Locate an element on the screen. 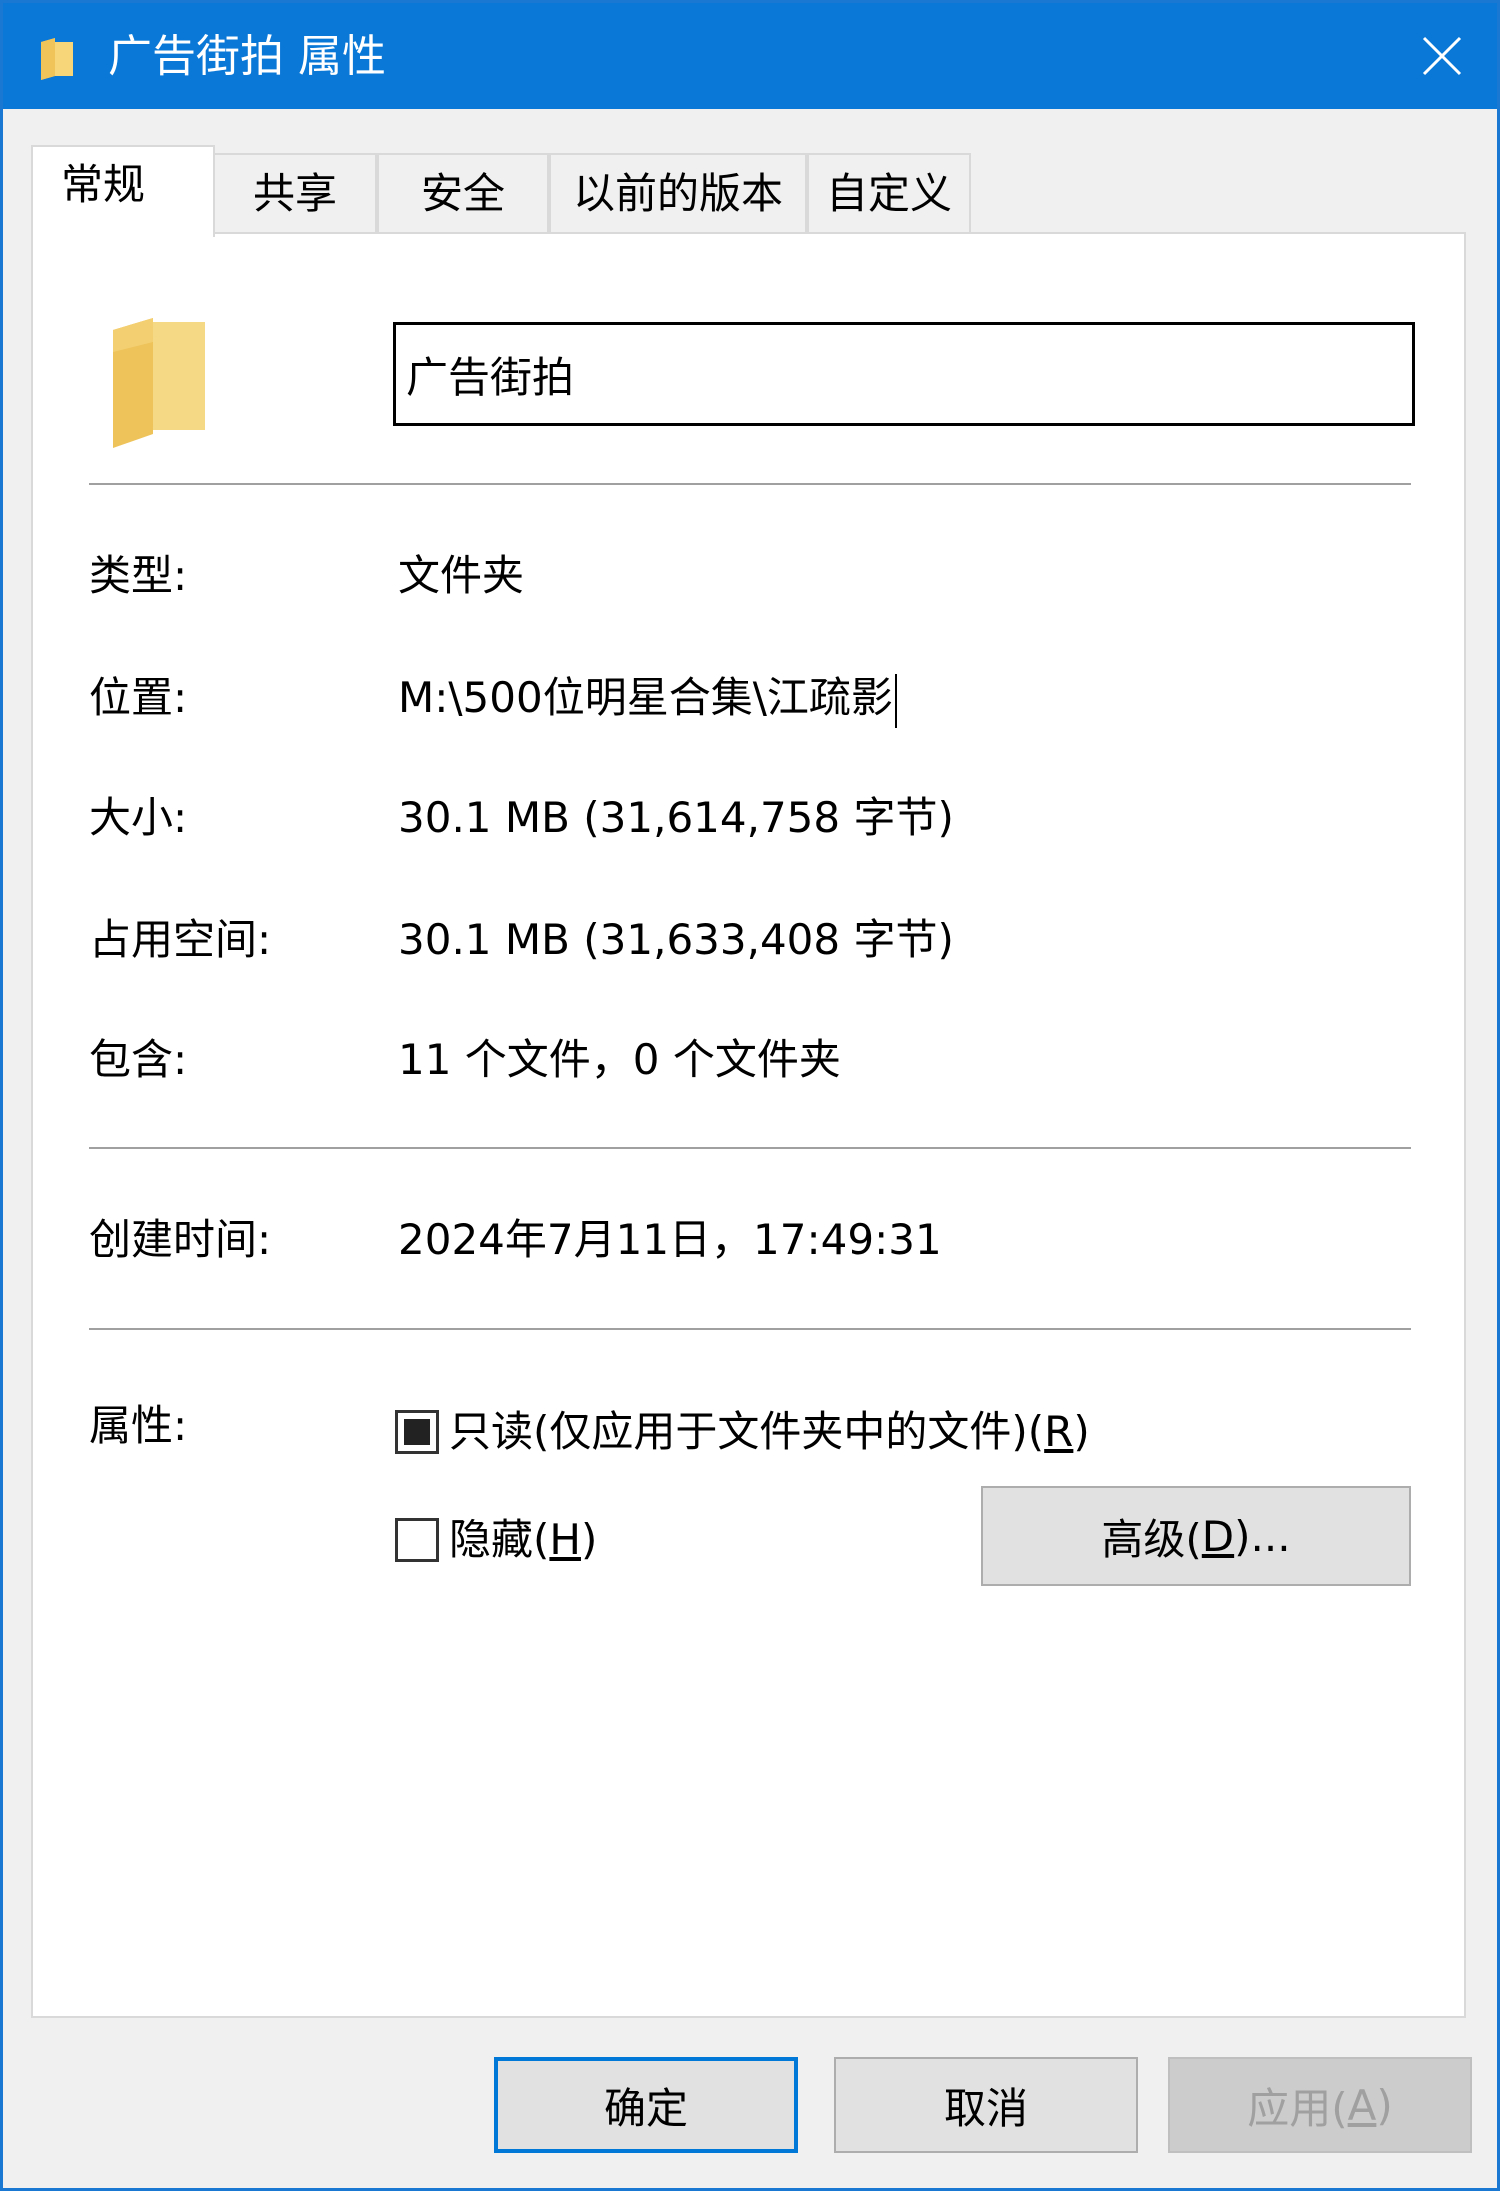 This screenshot has height=2191, width=1500. contains-label: 包含: is located at coordinates (138, 1059).